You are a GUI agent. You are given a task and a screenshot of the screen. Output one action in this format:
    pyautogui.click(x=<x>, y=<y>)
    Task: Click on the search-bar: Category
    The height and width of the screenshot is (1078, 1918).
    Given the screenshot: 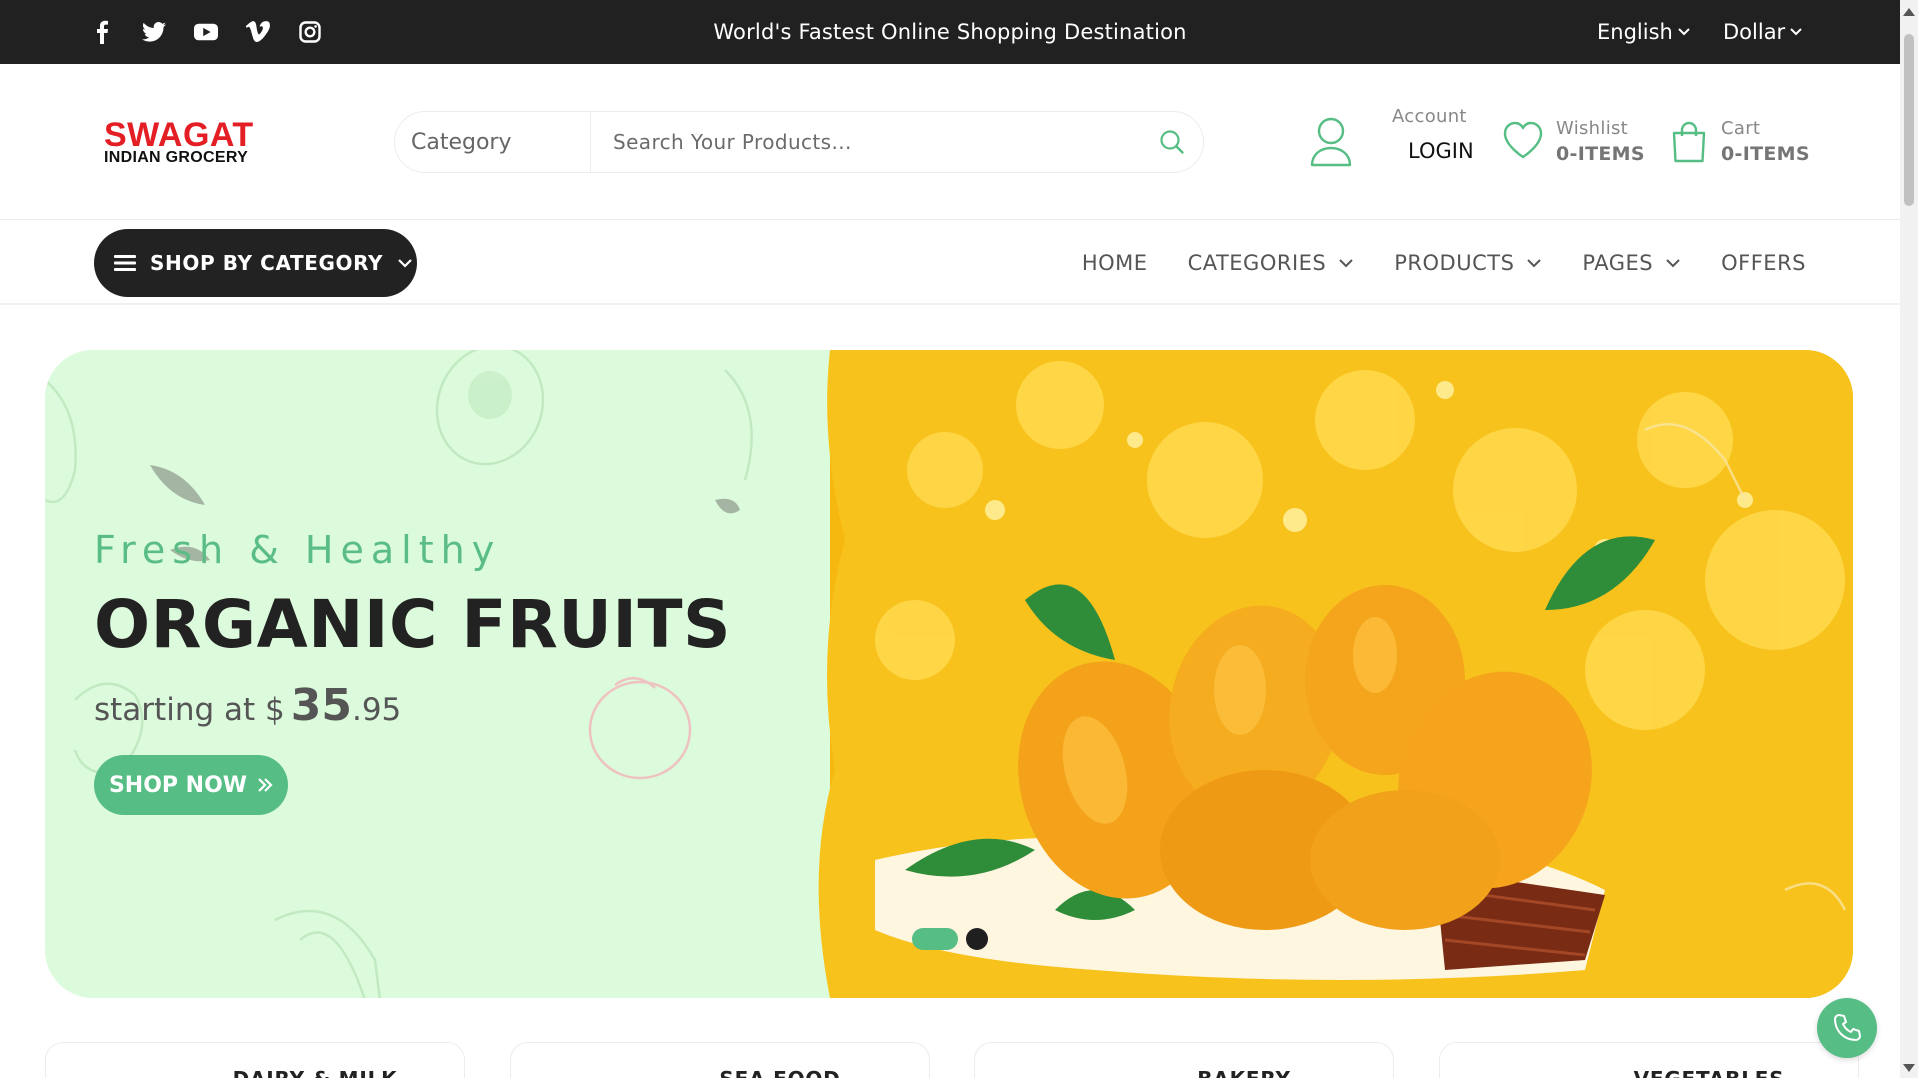 What is the action you would take?
    pyautogui.click(x=799, y=142)
    